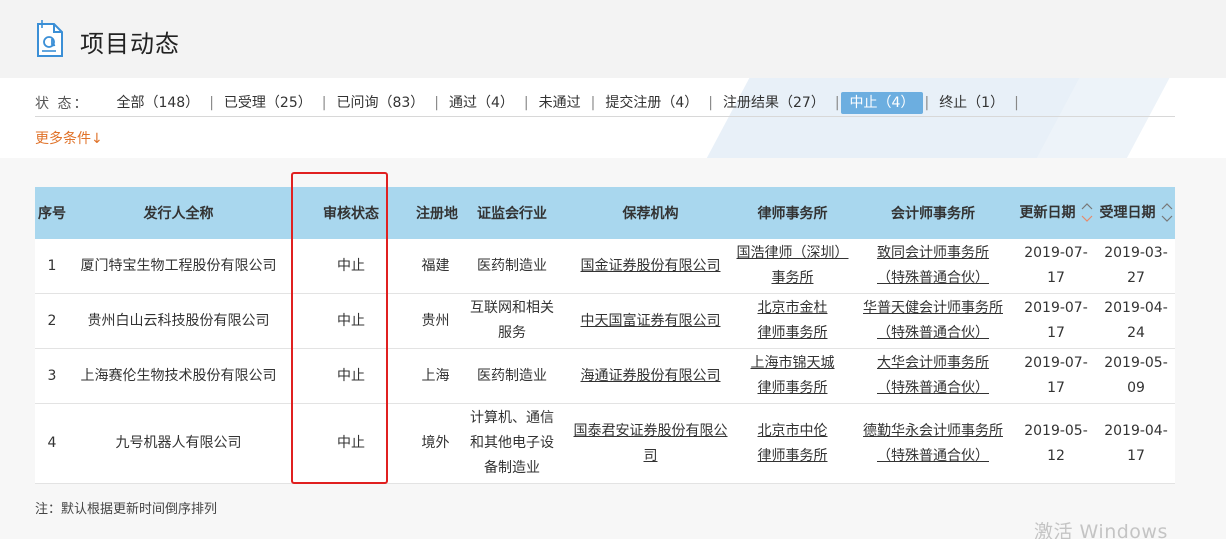 Image resolution: width=1226 pixels, height=539 pixels. What do you see at coordinates (1056, 321) in the screenshot?
I see `cell-updated-date: 2019-07-17` at bounding box center [1056, 321].